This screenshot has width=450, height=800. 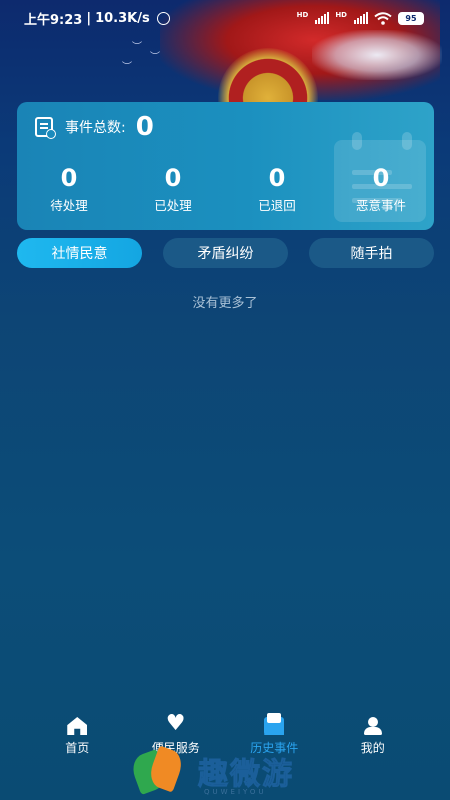 I want to click on wifi-icon, so click(x=383, y=18).